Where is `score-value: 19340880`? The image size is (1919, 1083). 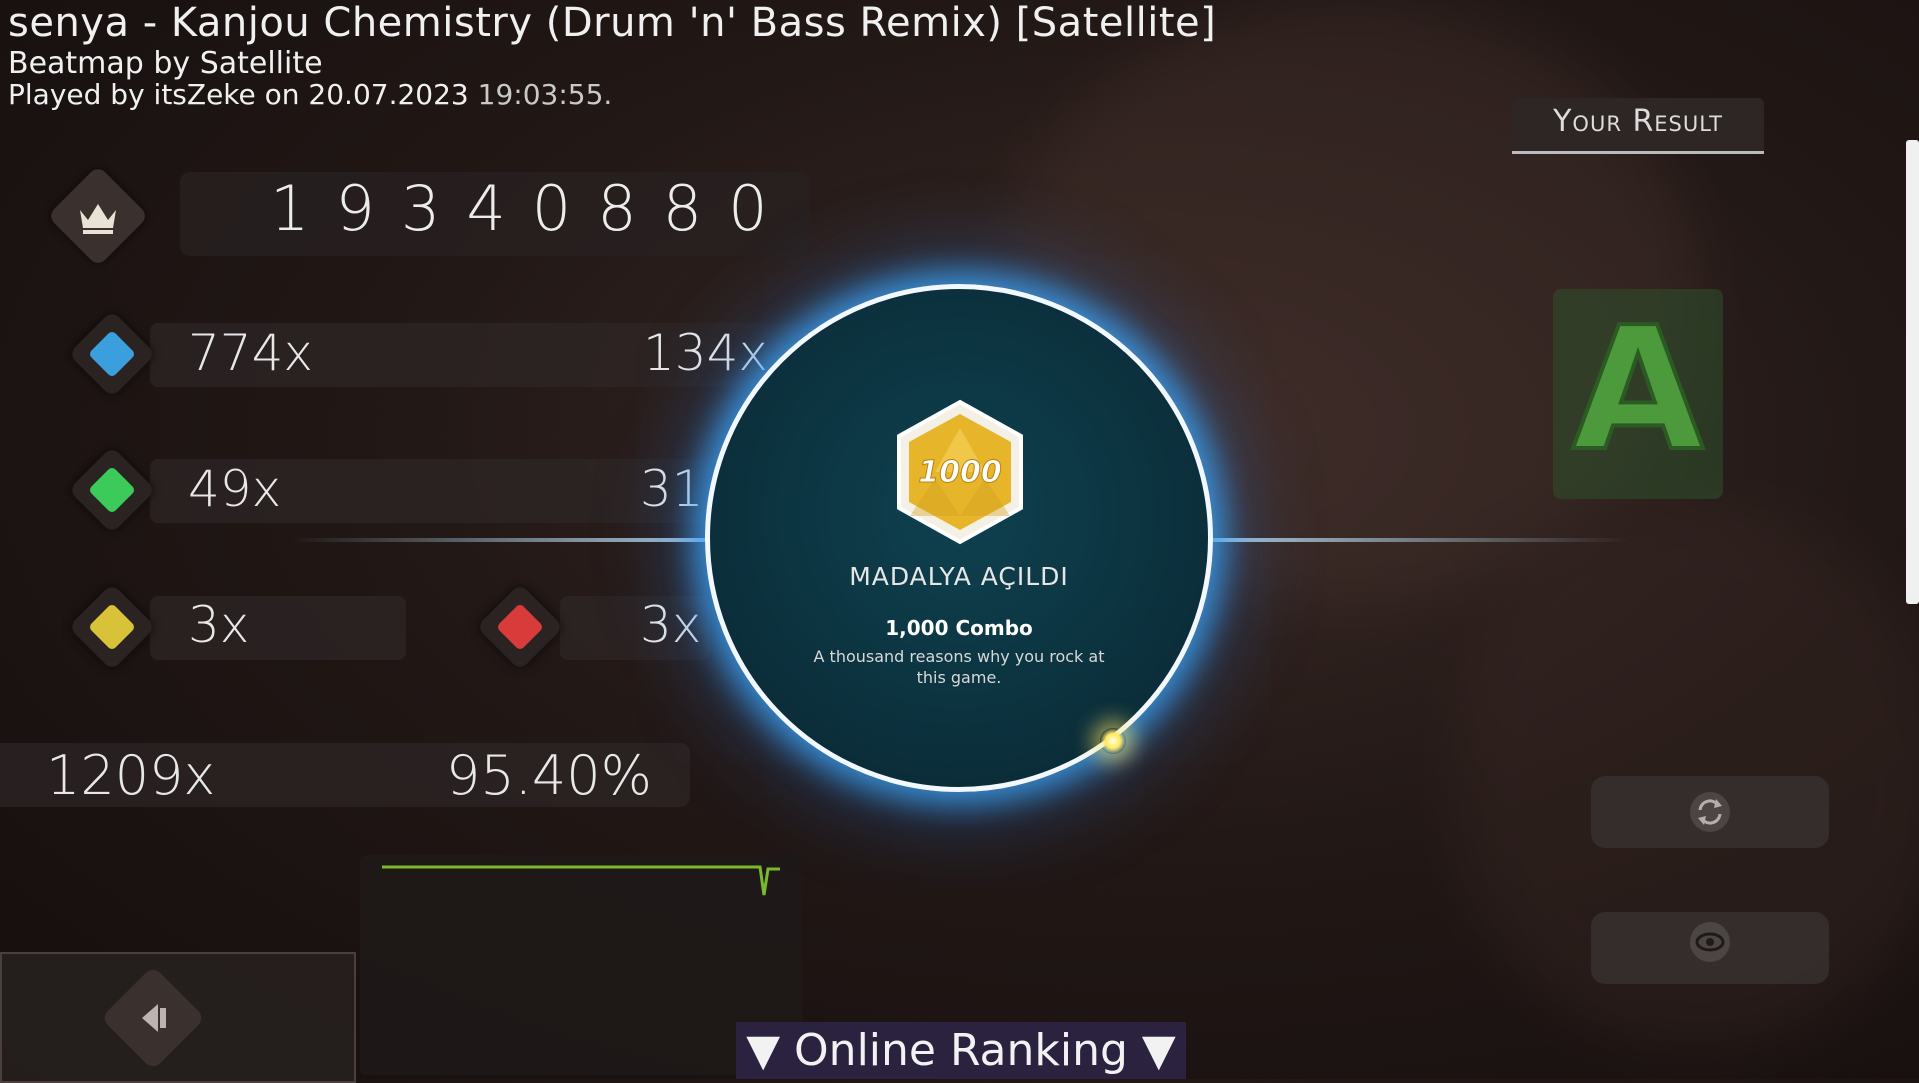 score-value: 19340880 is located at coordinates (532, 208).